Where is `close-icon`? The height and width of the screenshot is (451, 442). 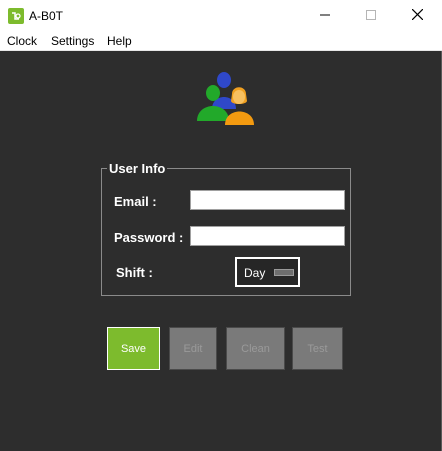
close-icon is located at coordinates (417, 16).